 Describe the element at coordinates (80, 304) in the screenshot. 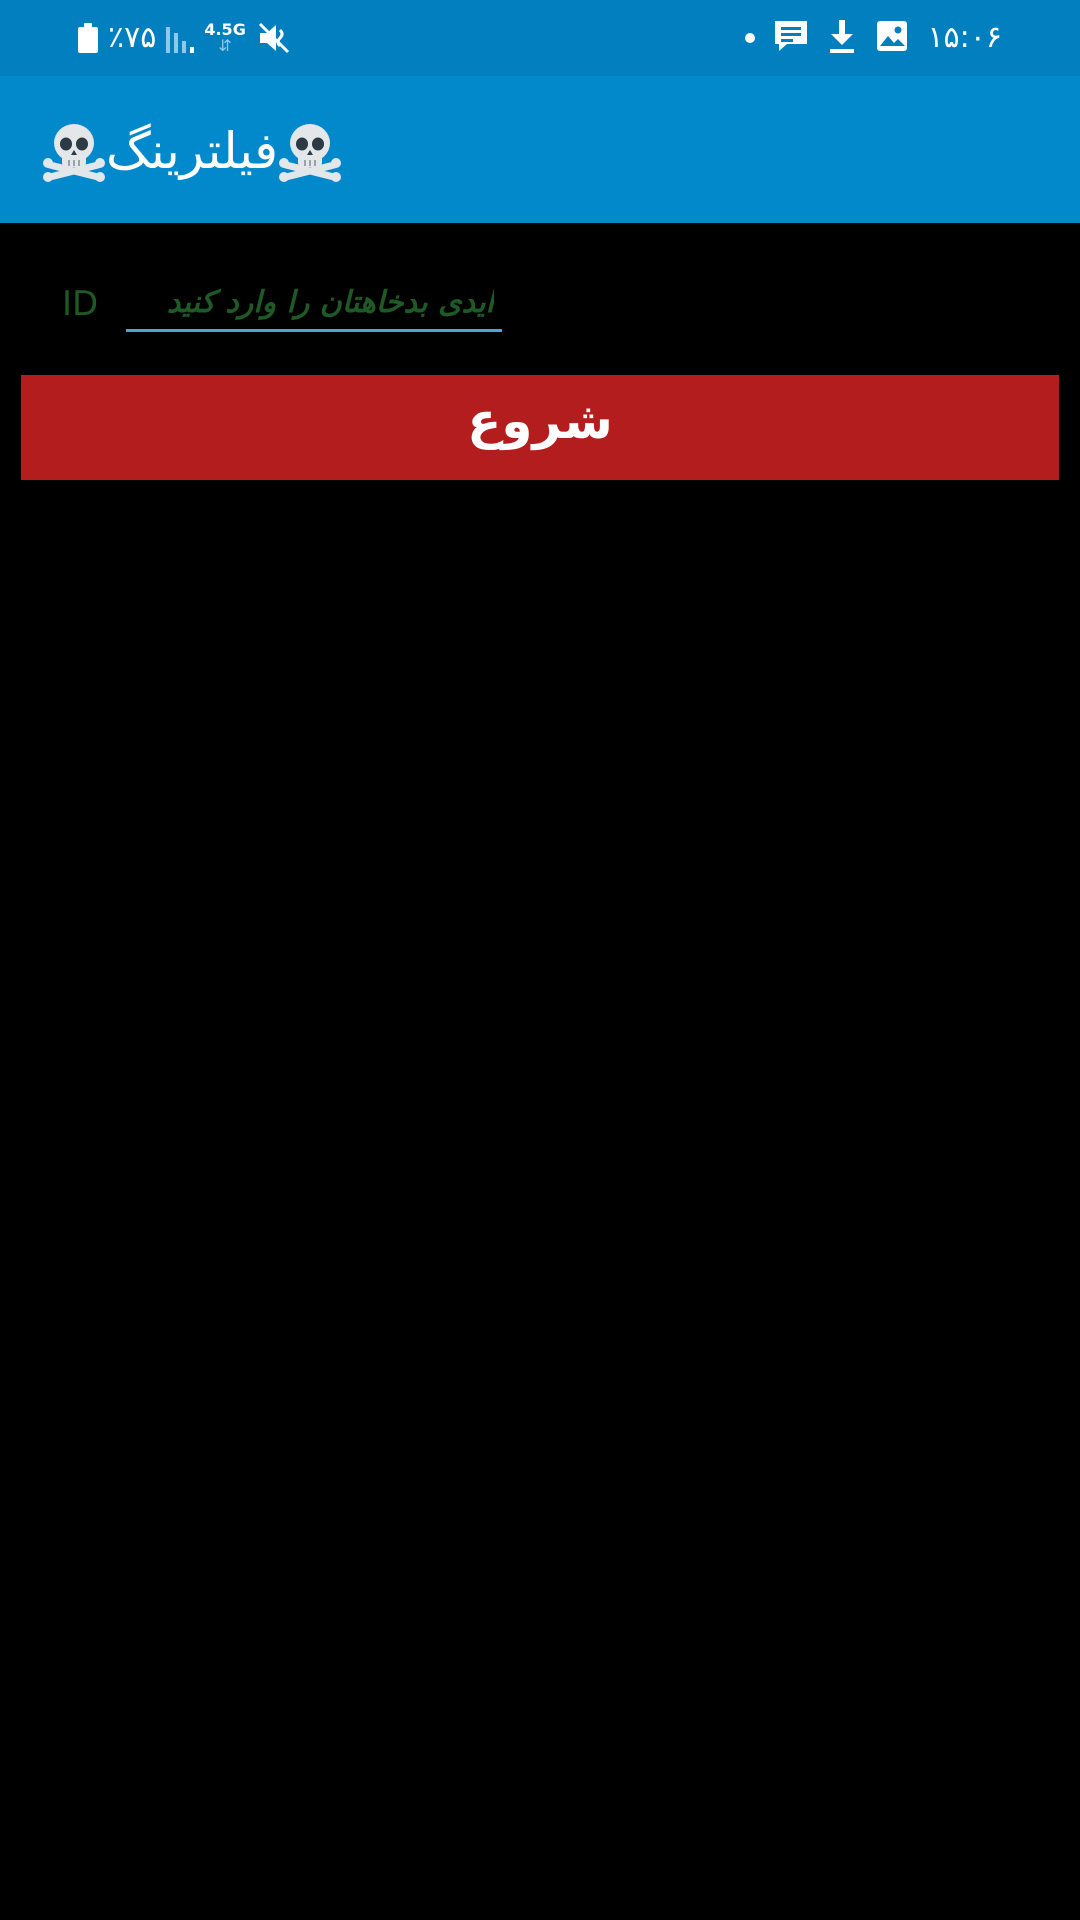

I see `id-label: ID` at that location.